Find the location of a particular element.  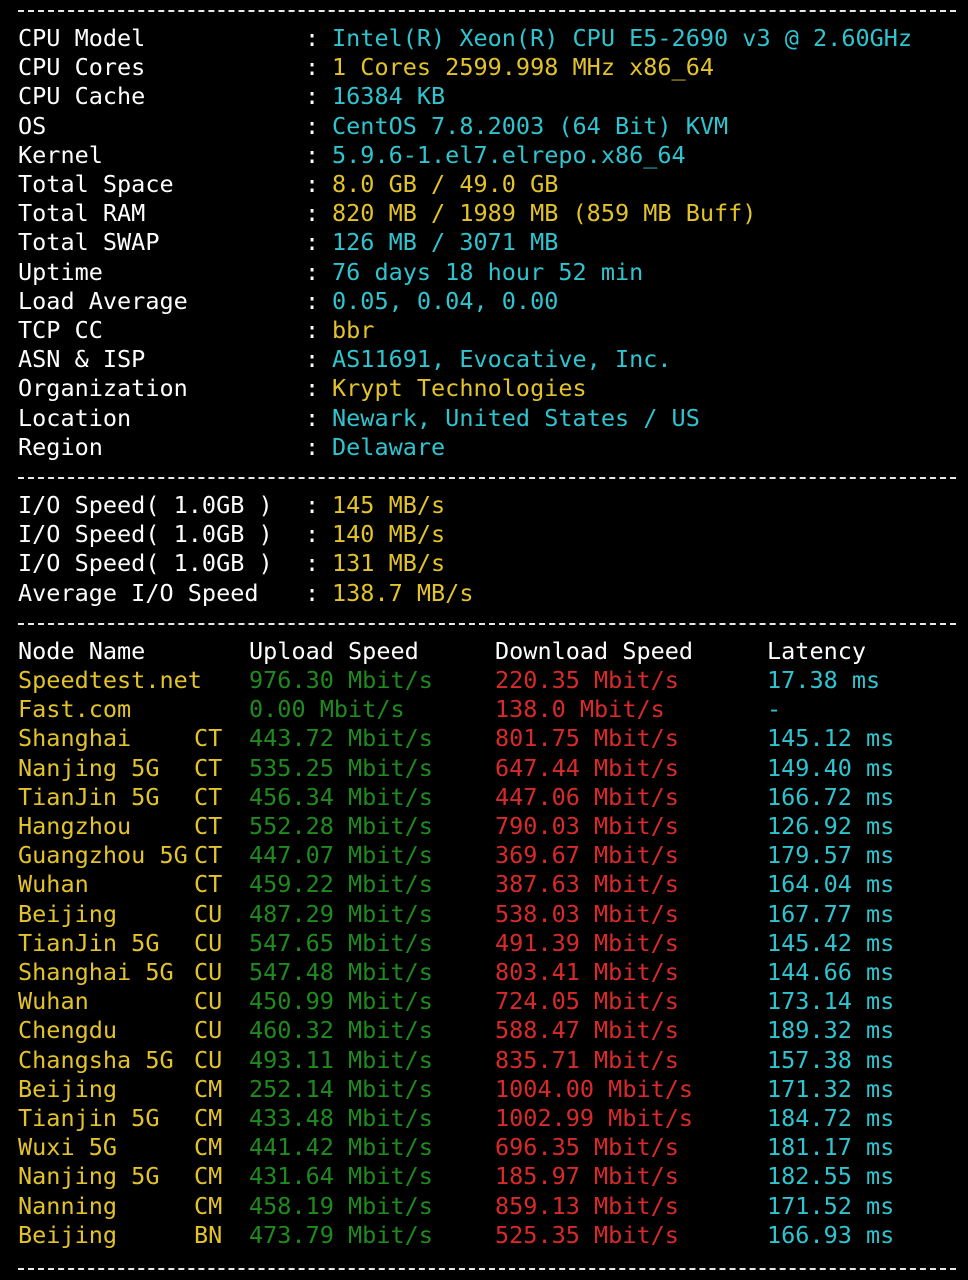

upload-speed: 433.48 Mbit/s is located at coordinates (341, 1118).